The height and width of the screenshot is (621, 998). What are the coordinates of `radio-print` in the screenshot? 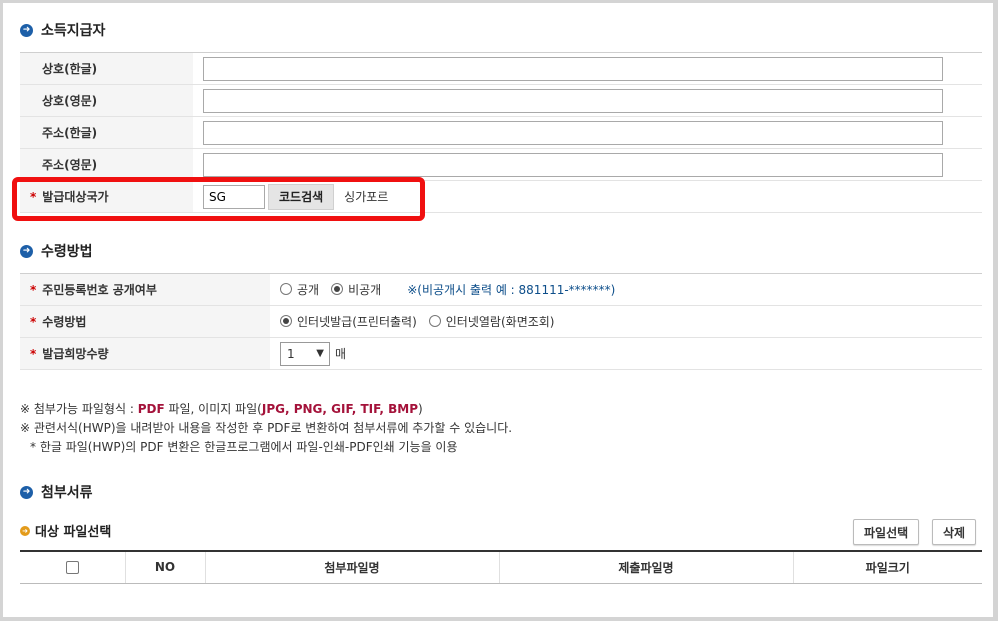 It's located at (286, 321).